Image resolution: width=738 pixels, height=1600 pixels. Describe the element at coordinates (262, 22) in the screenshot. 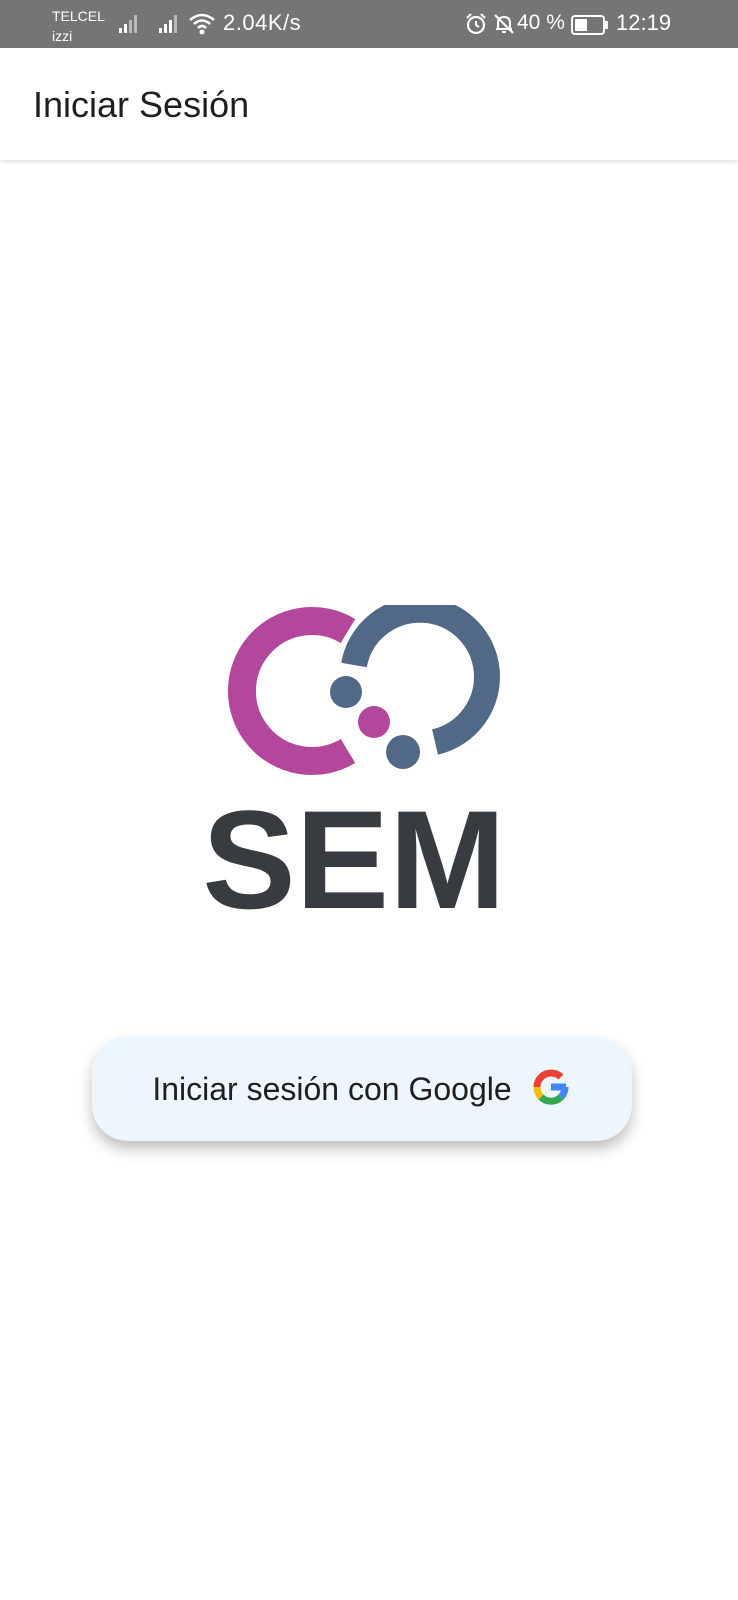

I see `network-speed: 2.04K/s` at that location.